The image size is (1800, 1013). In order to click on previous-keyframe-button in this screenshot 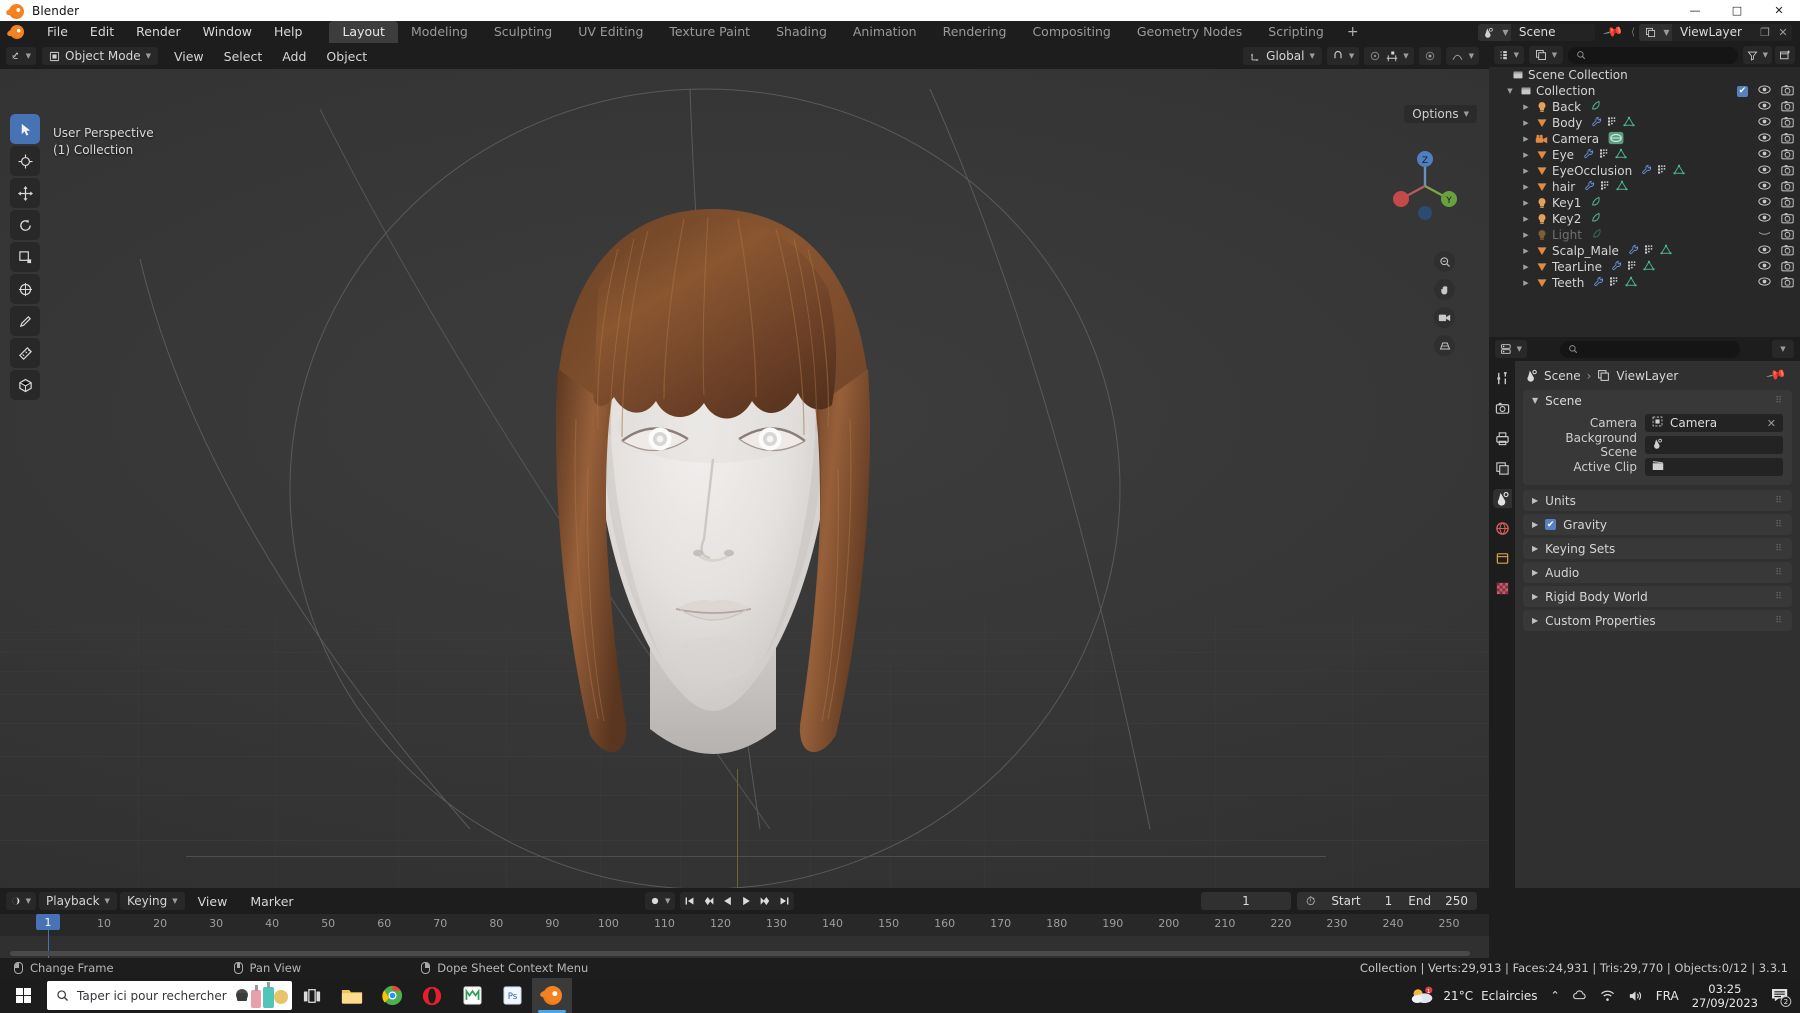, I will do `click(708, 901)`.